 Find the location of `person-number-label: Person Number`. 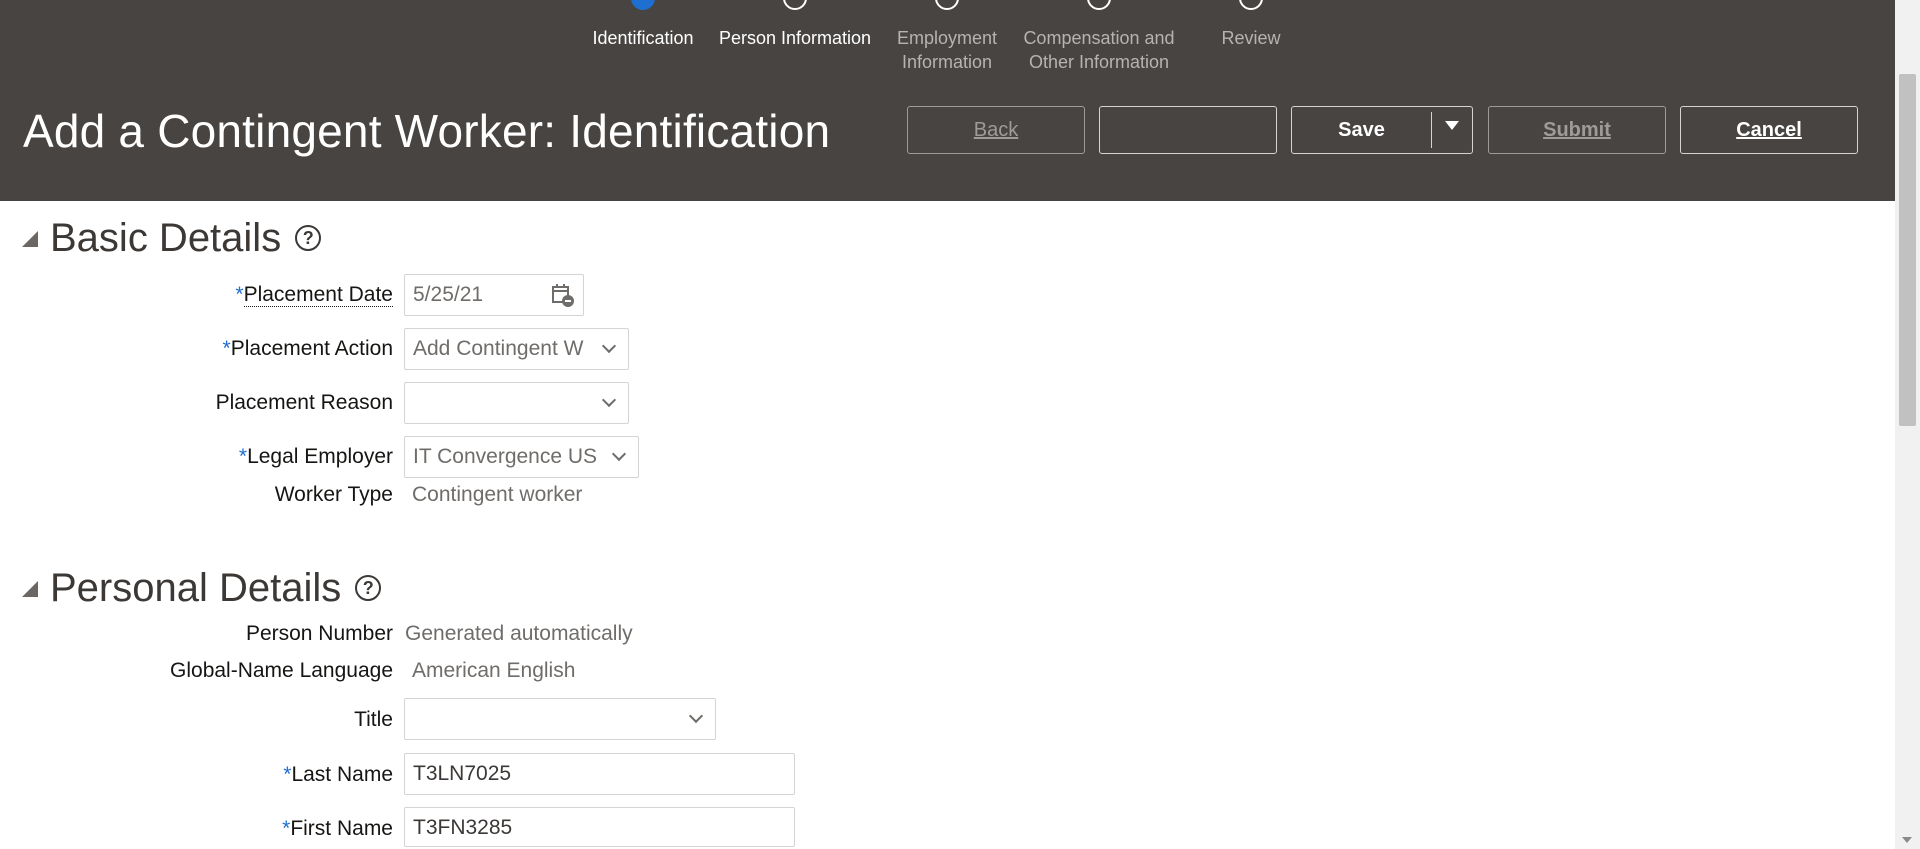

person-number-label: Person Number is located at coordinates (319, 633).